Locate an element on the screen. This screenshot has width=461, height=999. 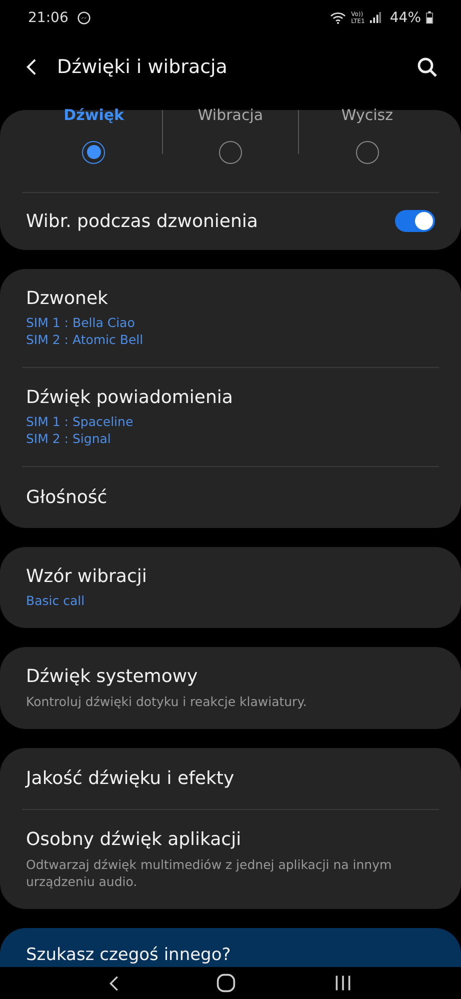
setting-value: SIM 1 : Spaceline is located at coordinates (80, 421).